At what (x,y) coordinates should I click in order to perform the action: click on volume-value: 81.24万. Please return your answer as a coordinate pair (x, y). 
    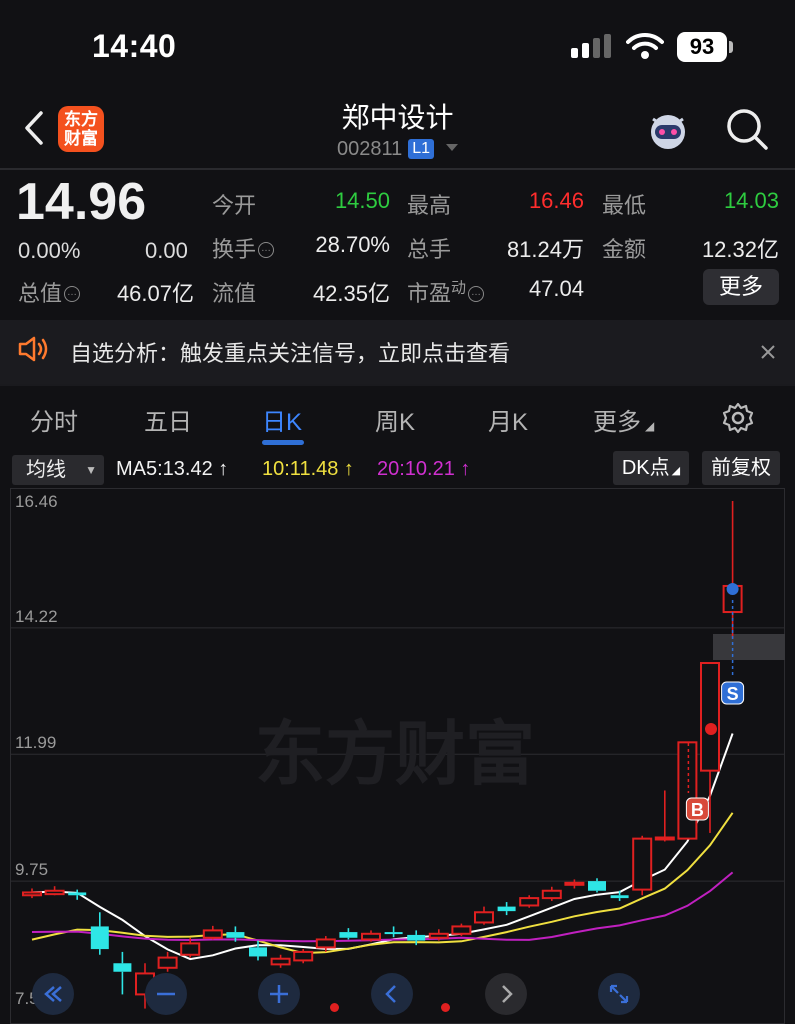
    Looking at the image, I should click on (545, 249).